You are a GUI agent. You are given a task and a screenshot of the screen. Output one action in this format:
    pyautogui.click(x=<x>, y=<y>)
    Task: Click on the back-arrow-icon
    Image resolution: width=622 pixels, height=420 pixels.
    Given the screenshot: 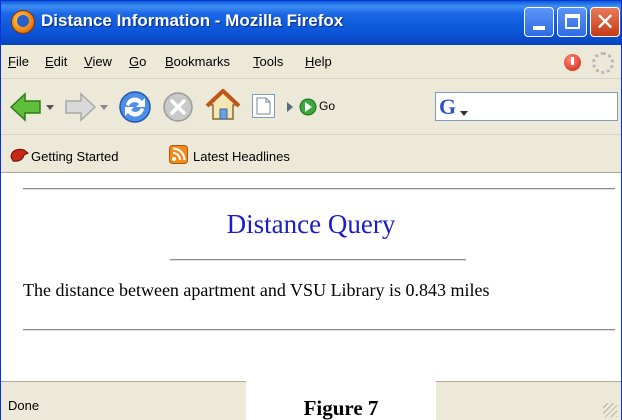 What is the action you would take?
    pyautogui.click(x=26, y=107)
    